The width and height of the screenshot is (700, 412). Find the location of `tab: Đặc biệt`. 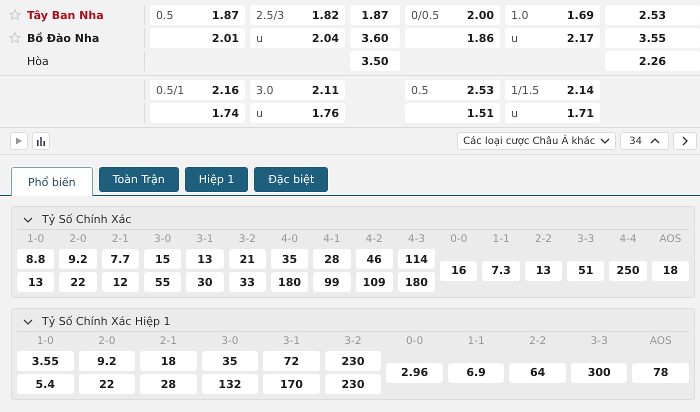

tab: Đặc biệt is located at coordinates (291, 179).